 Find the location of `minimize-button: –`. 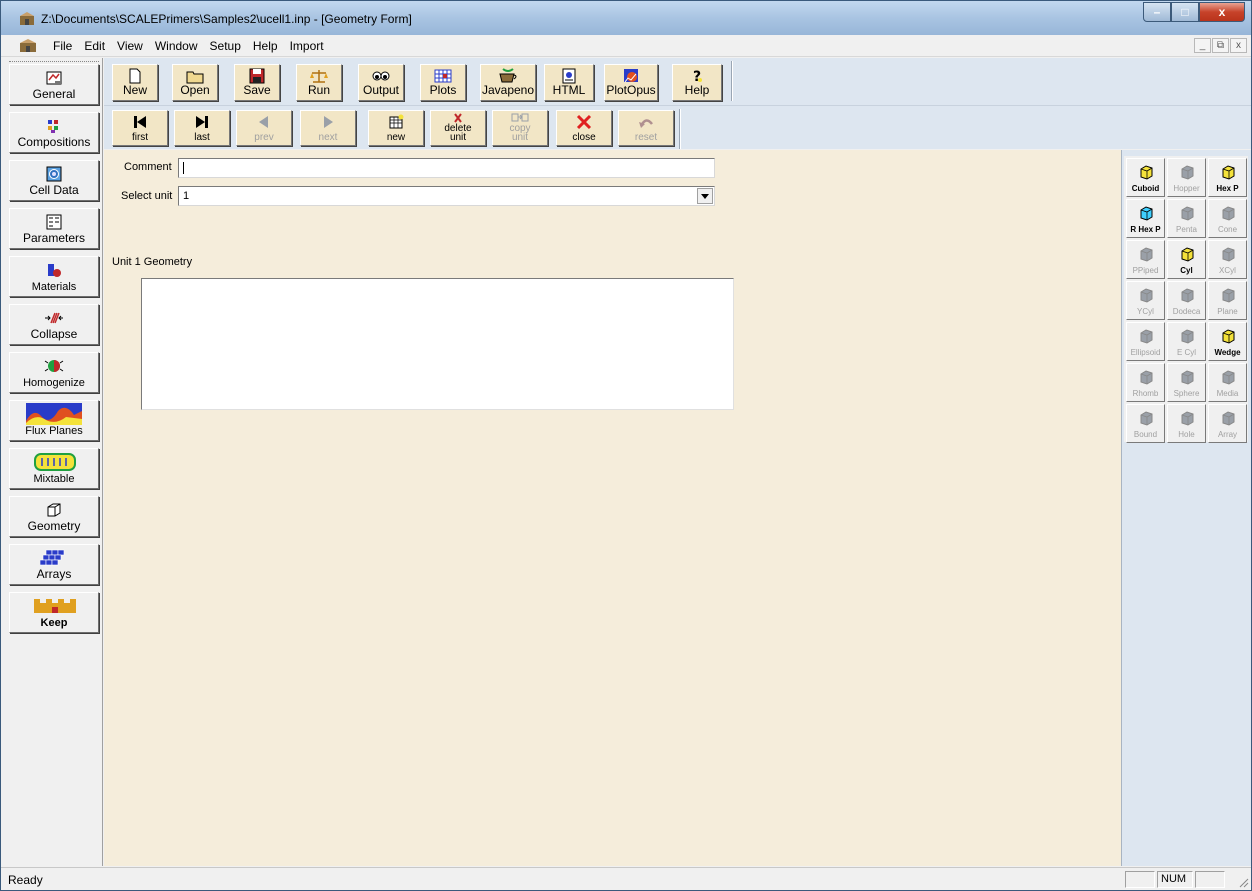

minimize-button: – is located at coordinates (1157, 12).